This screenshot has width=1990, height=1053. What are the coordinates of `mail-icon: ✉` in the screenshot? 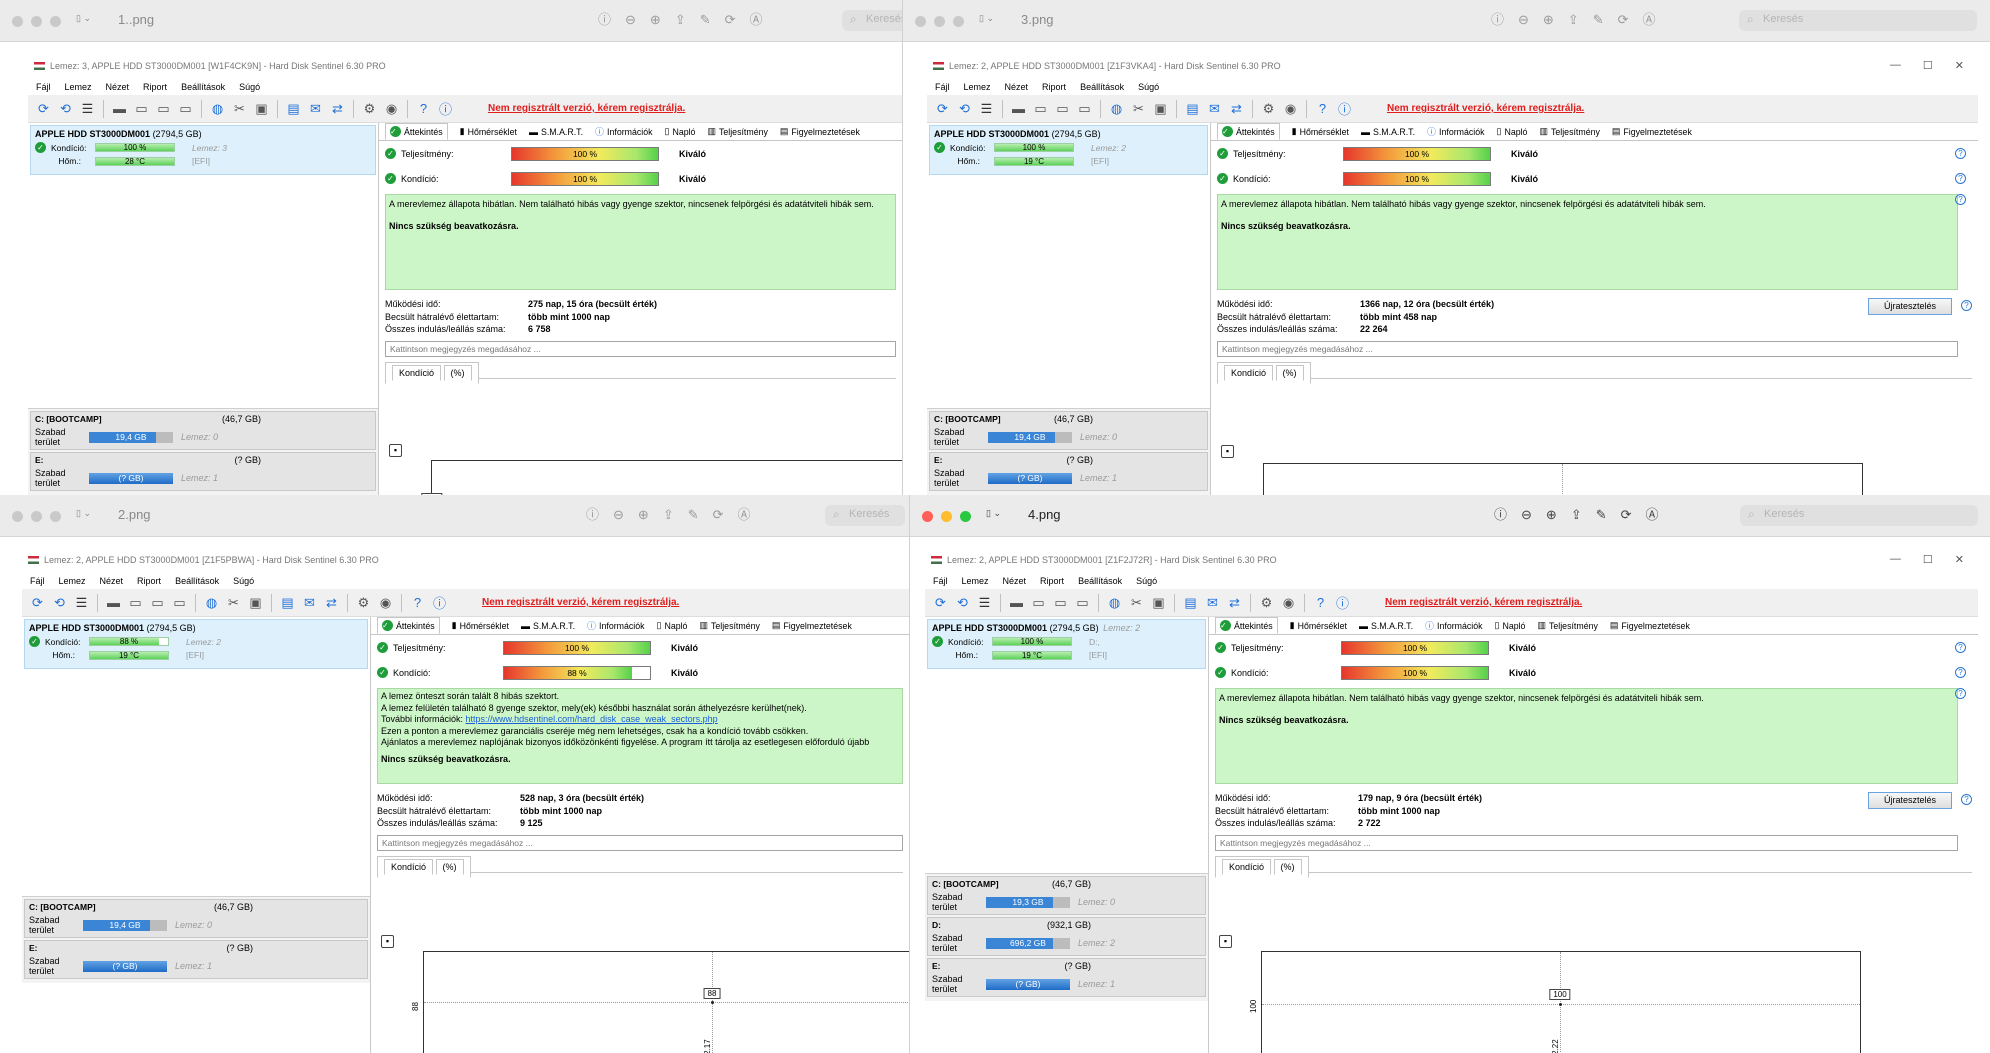 It's located at (309, 602).